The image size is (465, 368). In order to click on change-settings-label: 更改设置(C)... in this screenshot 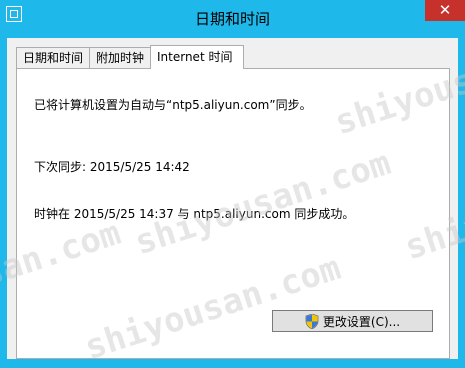, I will do `click(361, 321)`.